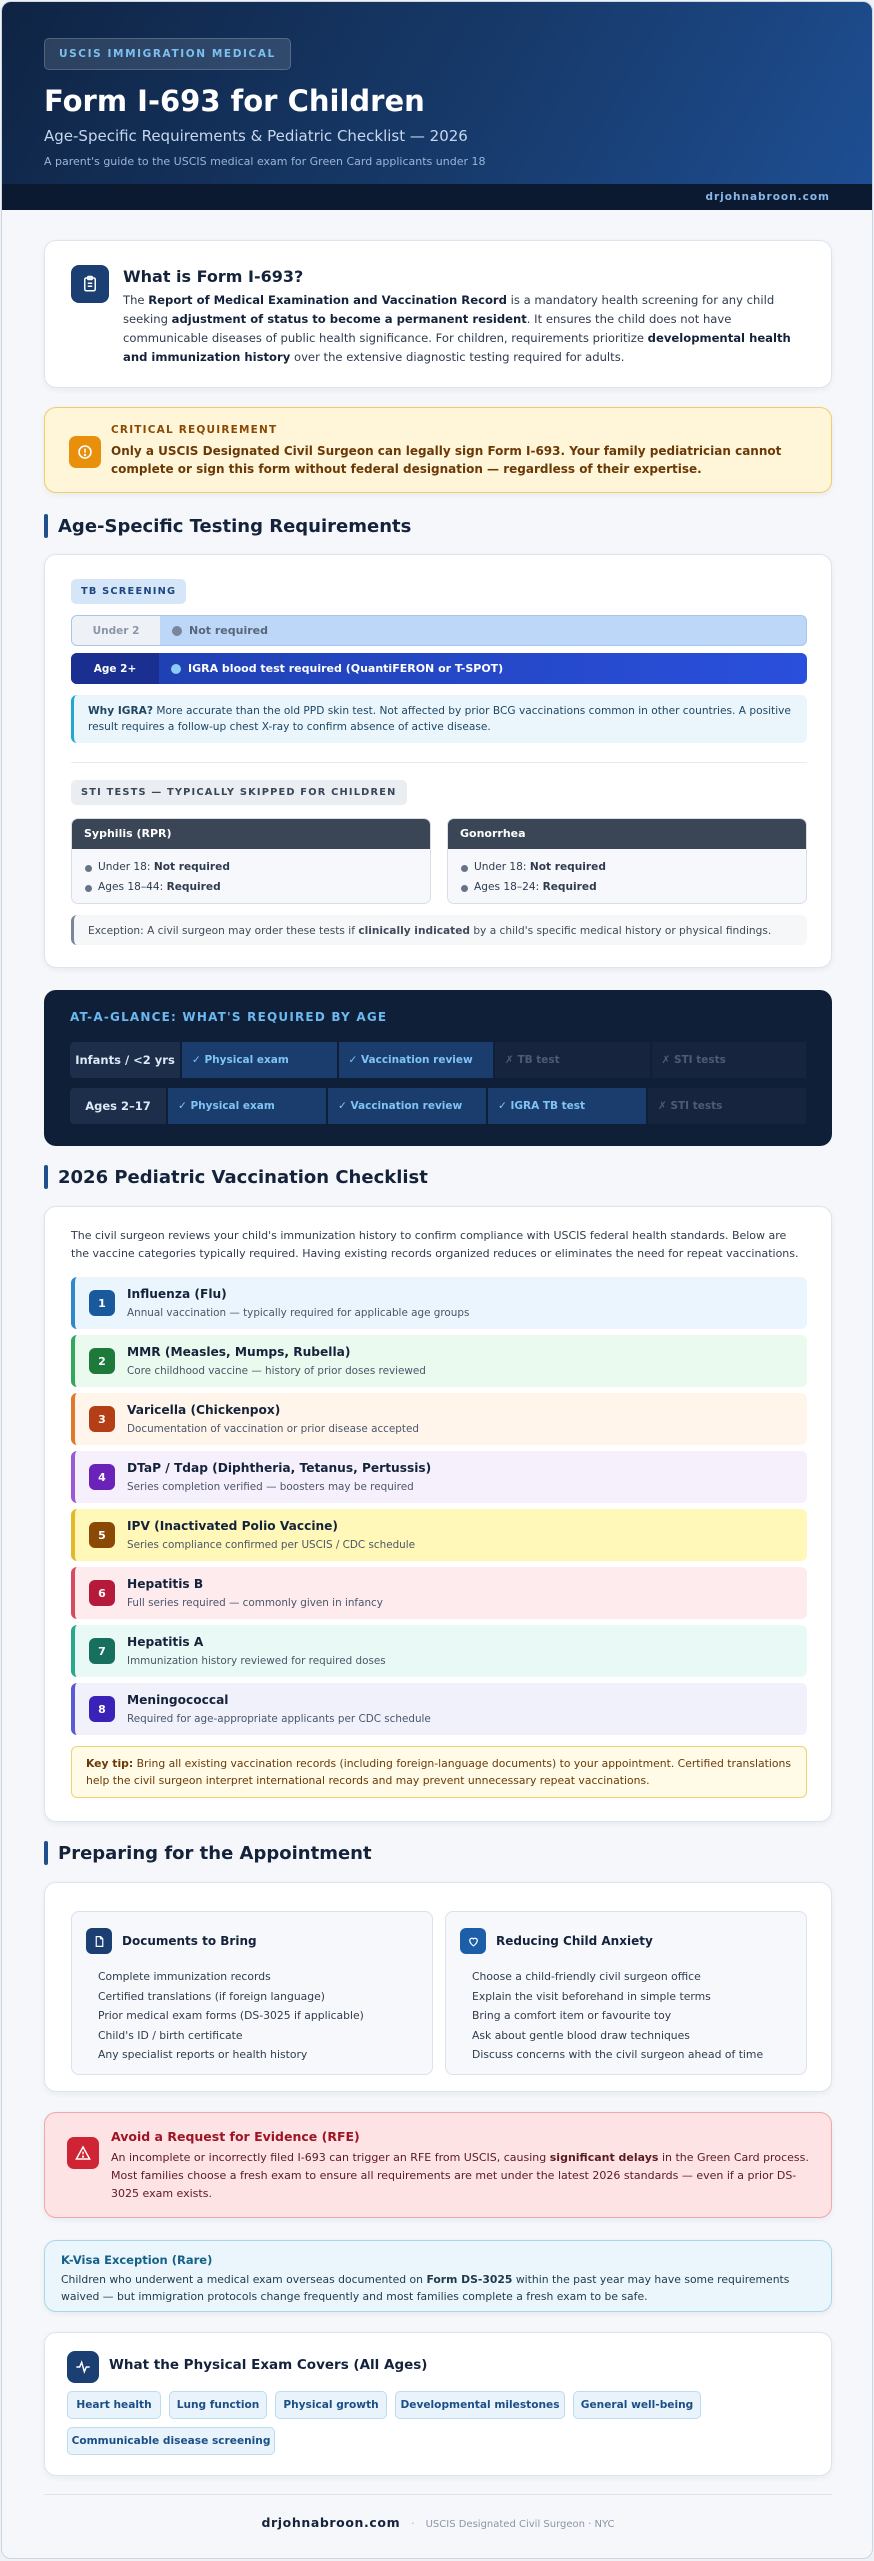 The image size is (874, 2561). Describe the element at coordinates (83, 2367) in the screenshot. I see `pulse-icon` at that location.